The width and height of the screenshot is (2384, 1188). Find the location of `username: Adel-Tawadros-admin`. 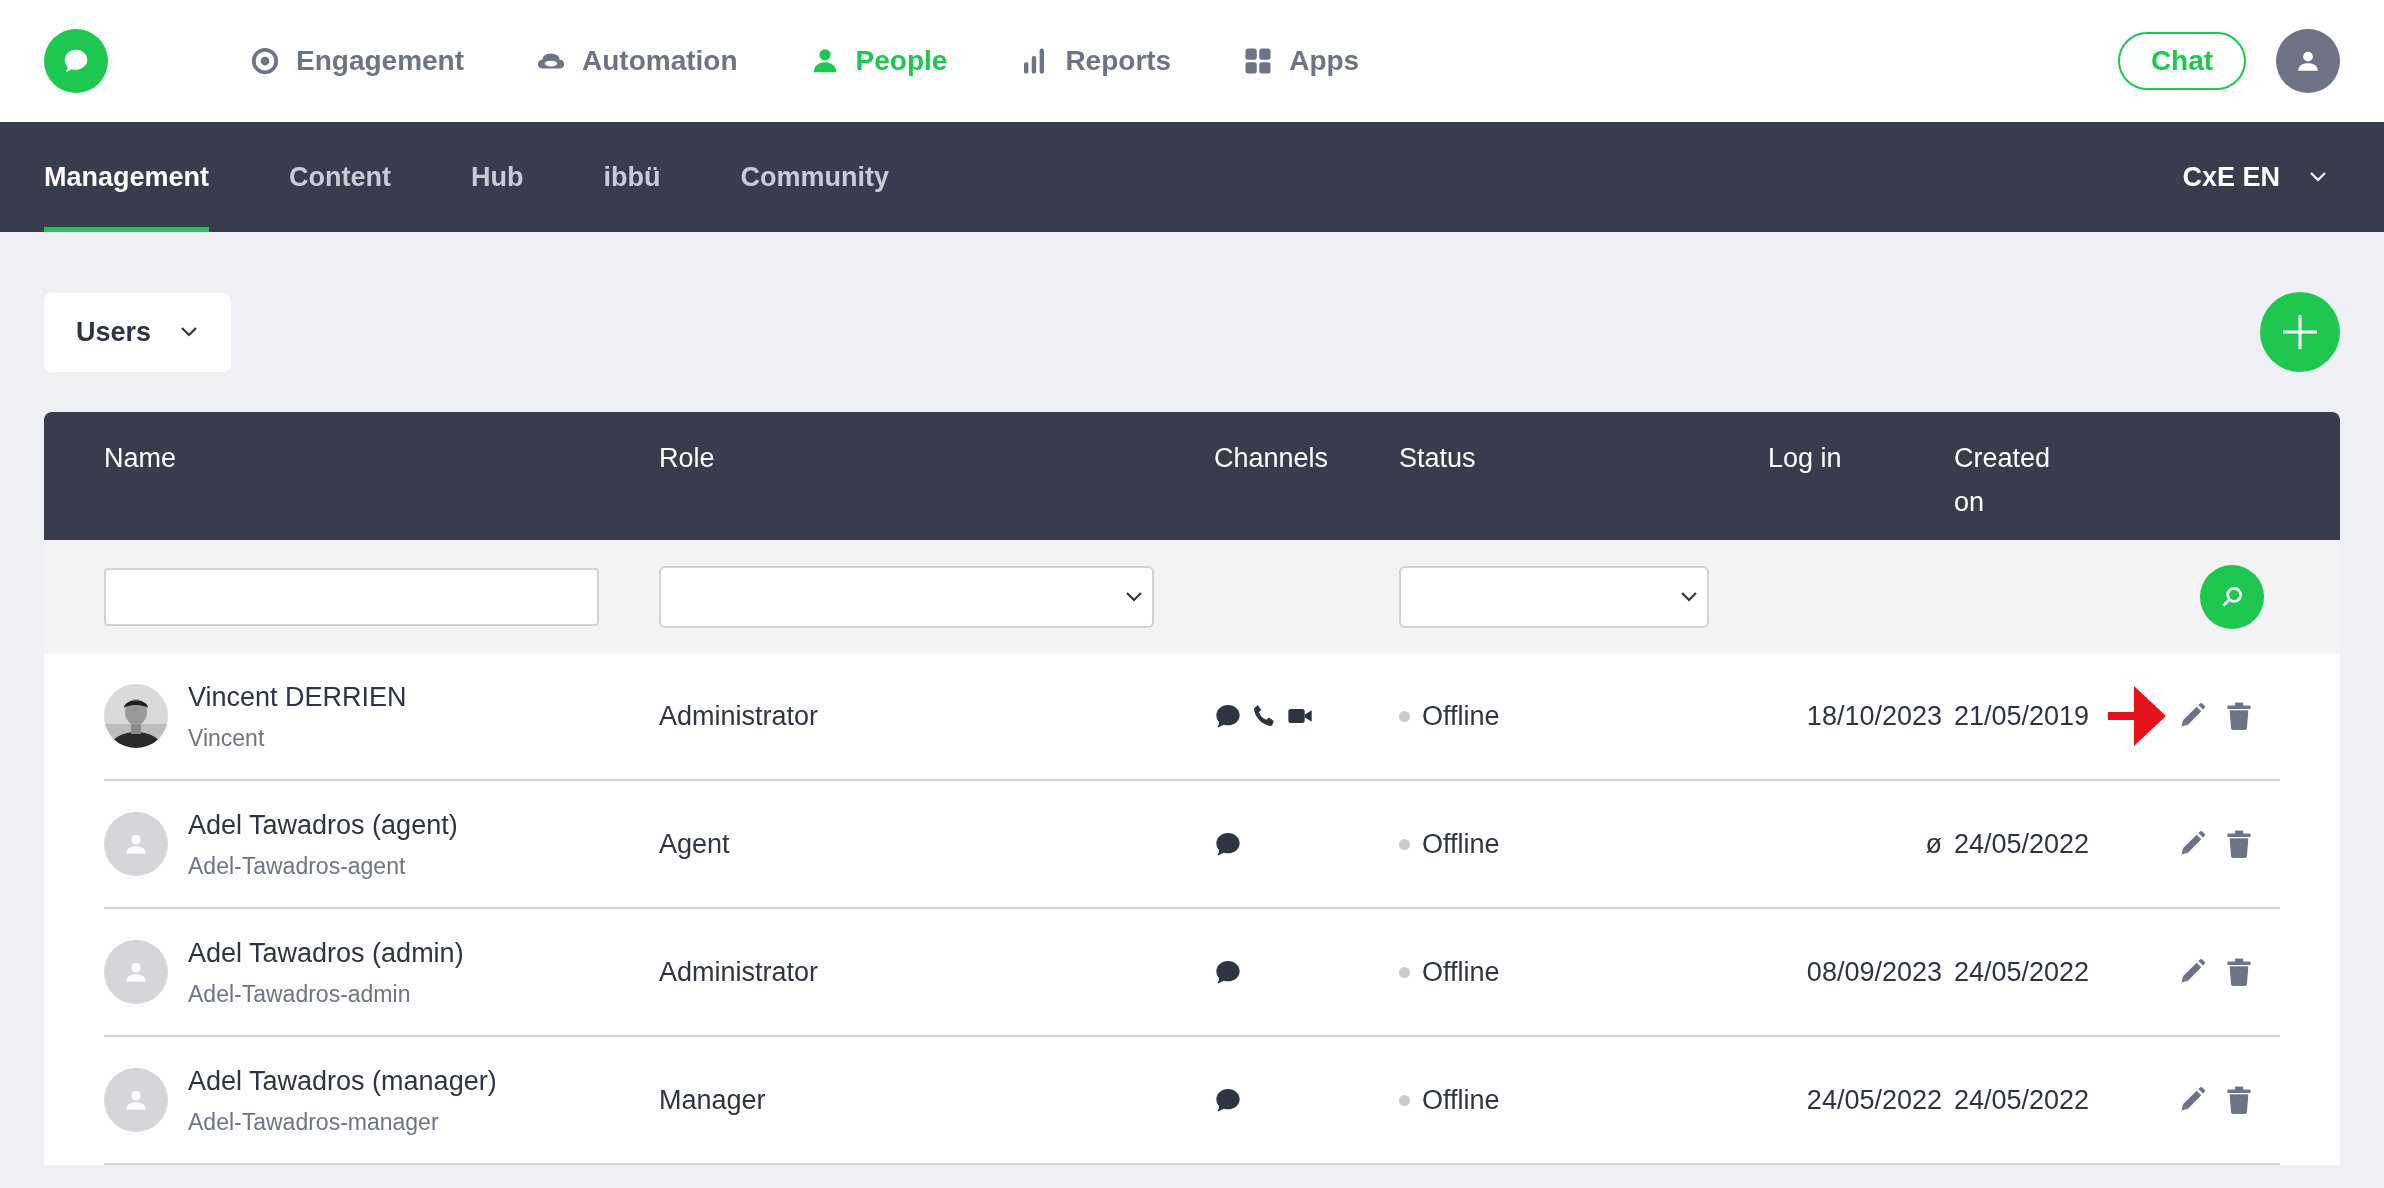

username: Adel-Tawadros-admin is located at coordinates (300, 994).